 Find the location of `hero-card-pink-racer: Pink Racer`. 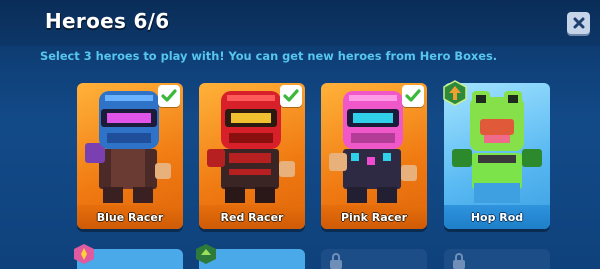

hero-card-pink-racer: Pink Racer is located at coordinates (374, 156).